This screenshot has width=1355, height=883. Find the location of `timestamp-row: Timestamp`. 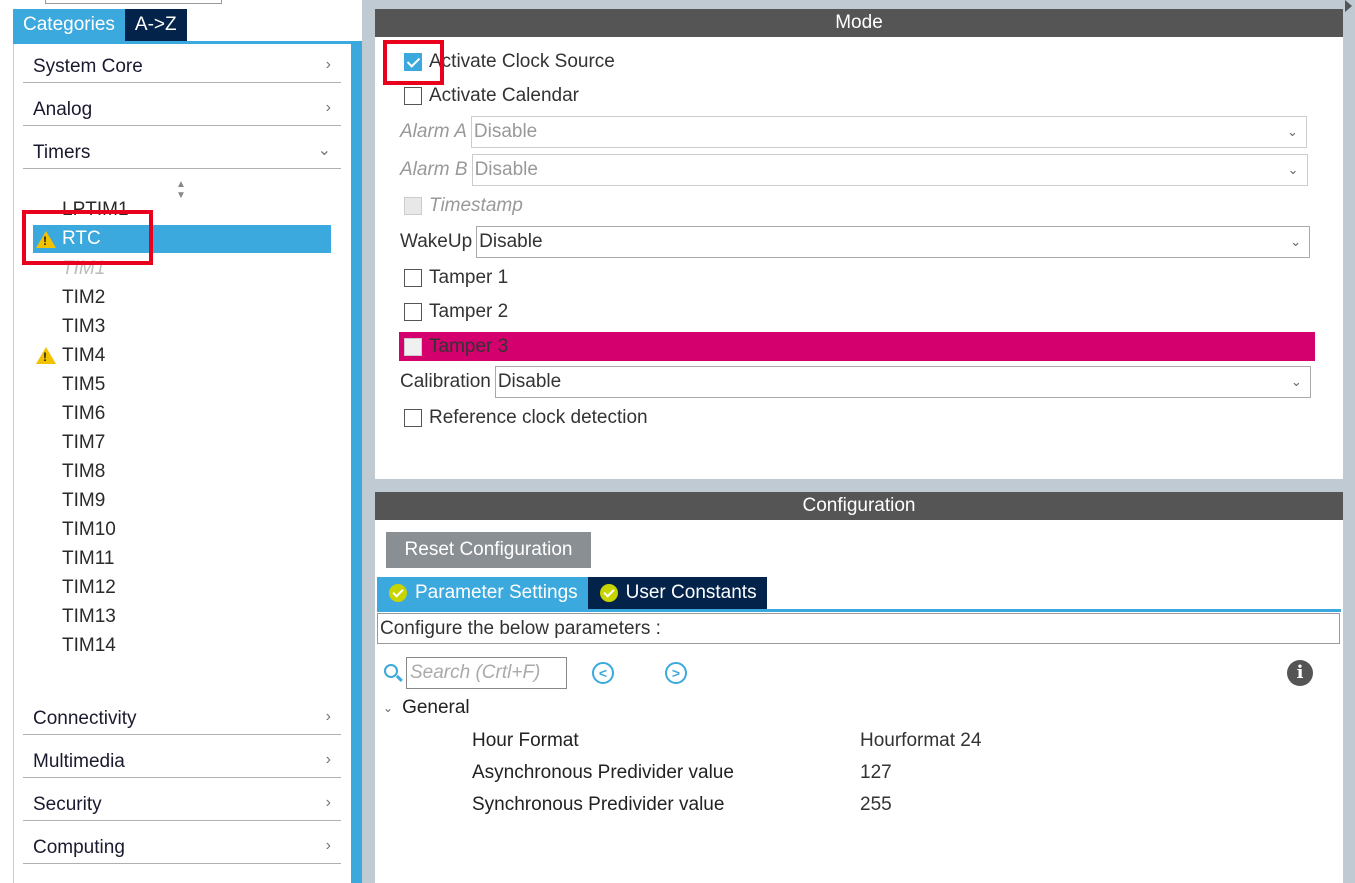

timestamp-row: Timestamp is located at coordinates (463, 206).